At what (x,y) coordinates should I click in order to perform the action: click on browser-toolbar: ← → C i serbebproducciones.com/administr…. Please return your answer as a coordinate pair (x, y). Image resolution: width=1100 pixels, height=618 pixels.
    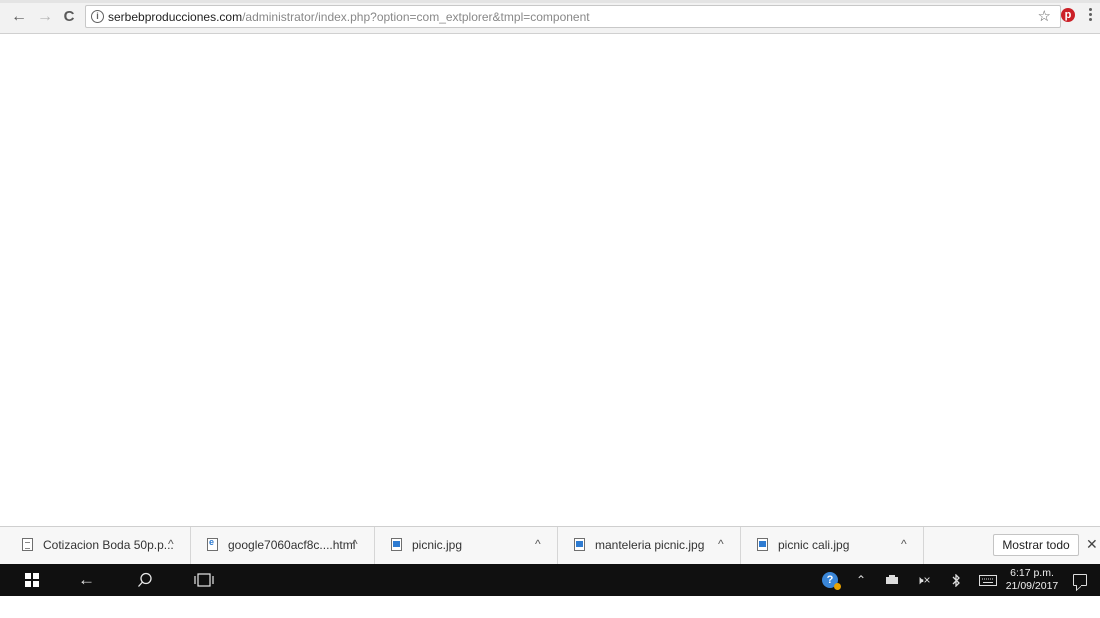
    Looking at the image, I should click on (550, 17).